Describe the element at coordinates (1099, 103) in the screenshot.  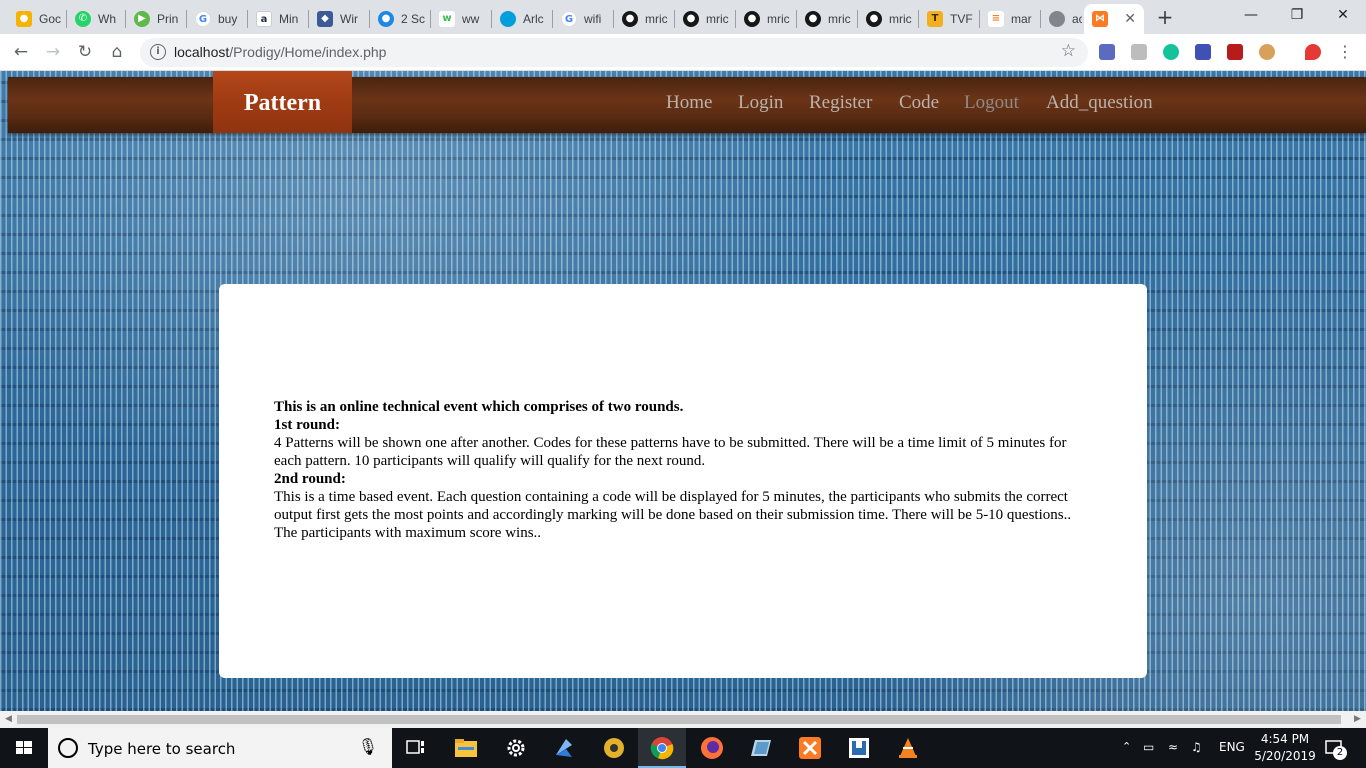
I see `nav-add-question: Add_question` at that location.